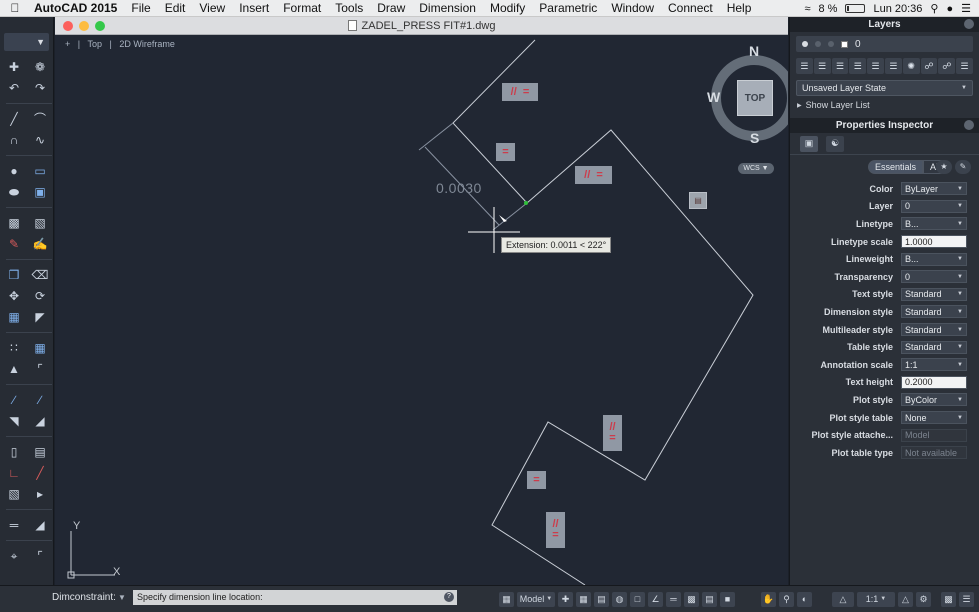  I want to click on menu-file: File, so click(140, 8).